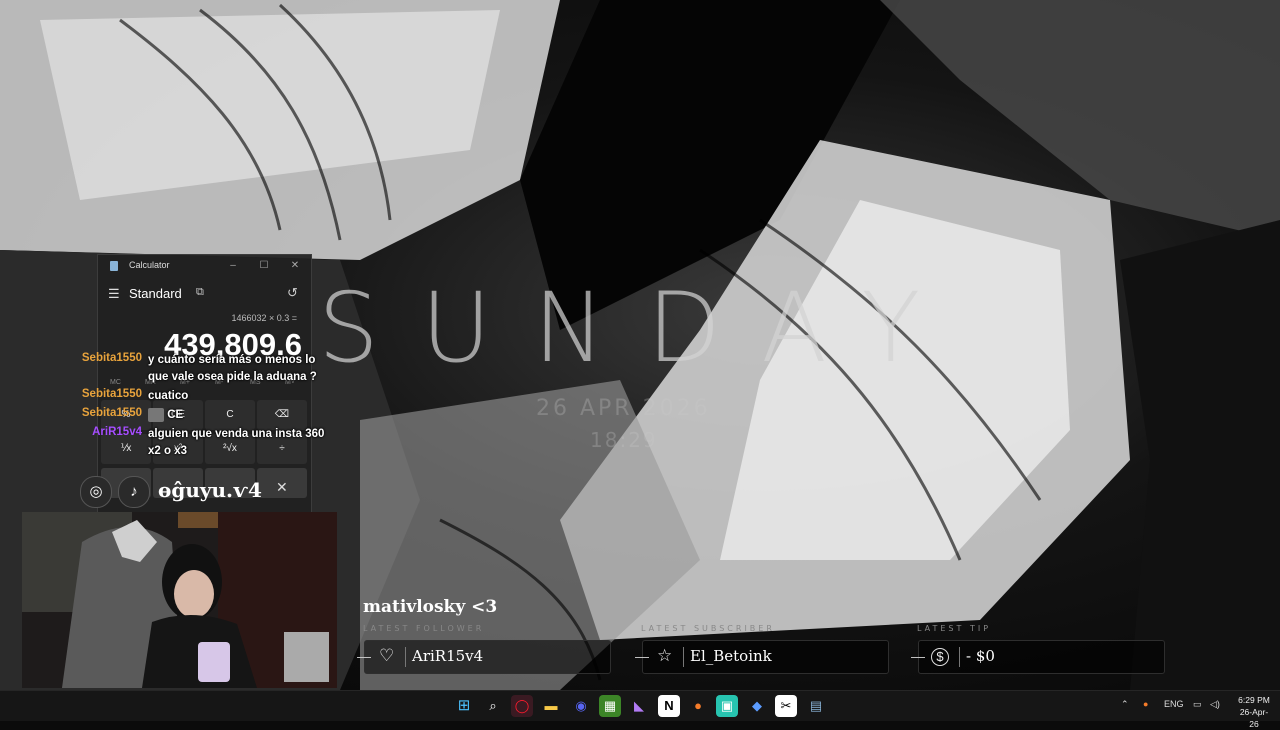 This screenshot has width=1280, height=730. What do you see at coordinates (156, 414) in the screenshot?
I see `emote-icon` at bounding box center [156, 414].